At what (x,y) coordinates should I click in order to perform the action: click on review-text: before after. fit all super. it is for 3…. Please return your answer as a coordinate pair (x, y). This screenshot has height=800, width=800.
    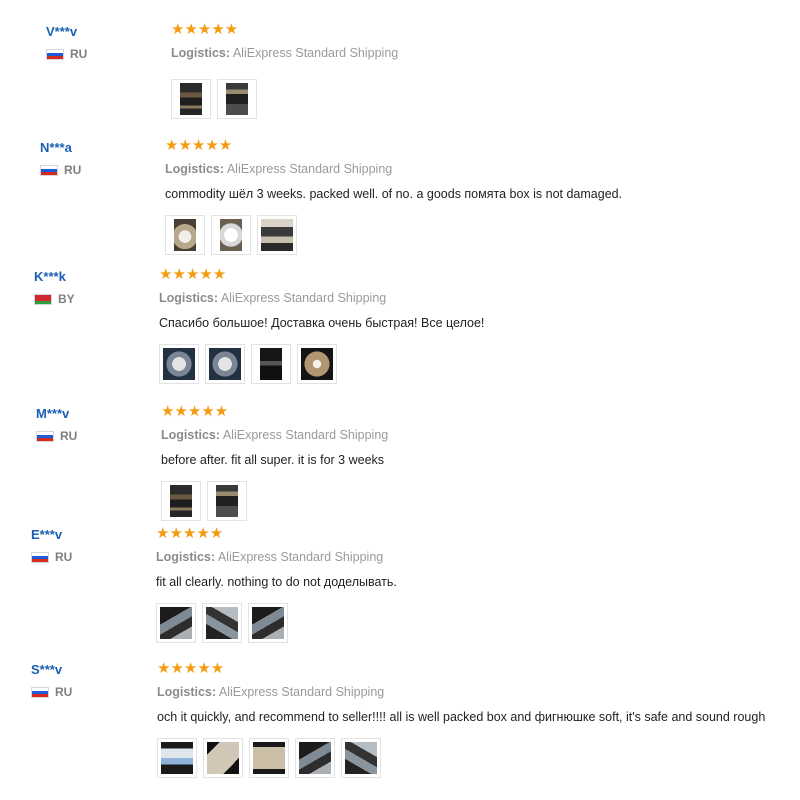
    Looking at the image, I should click on (273, 460).